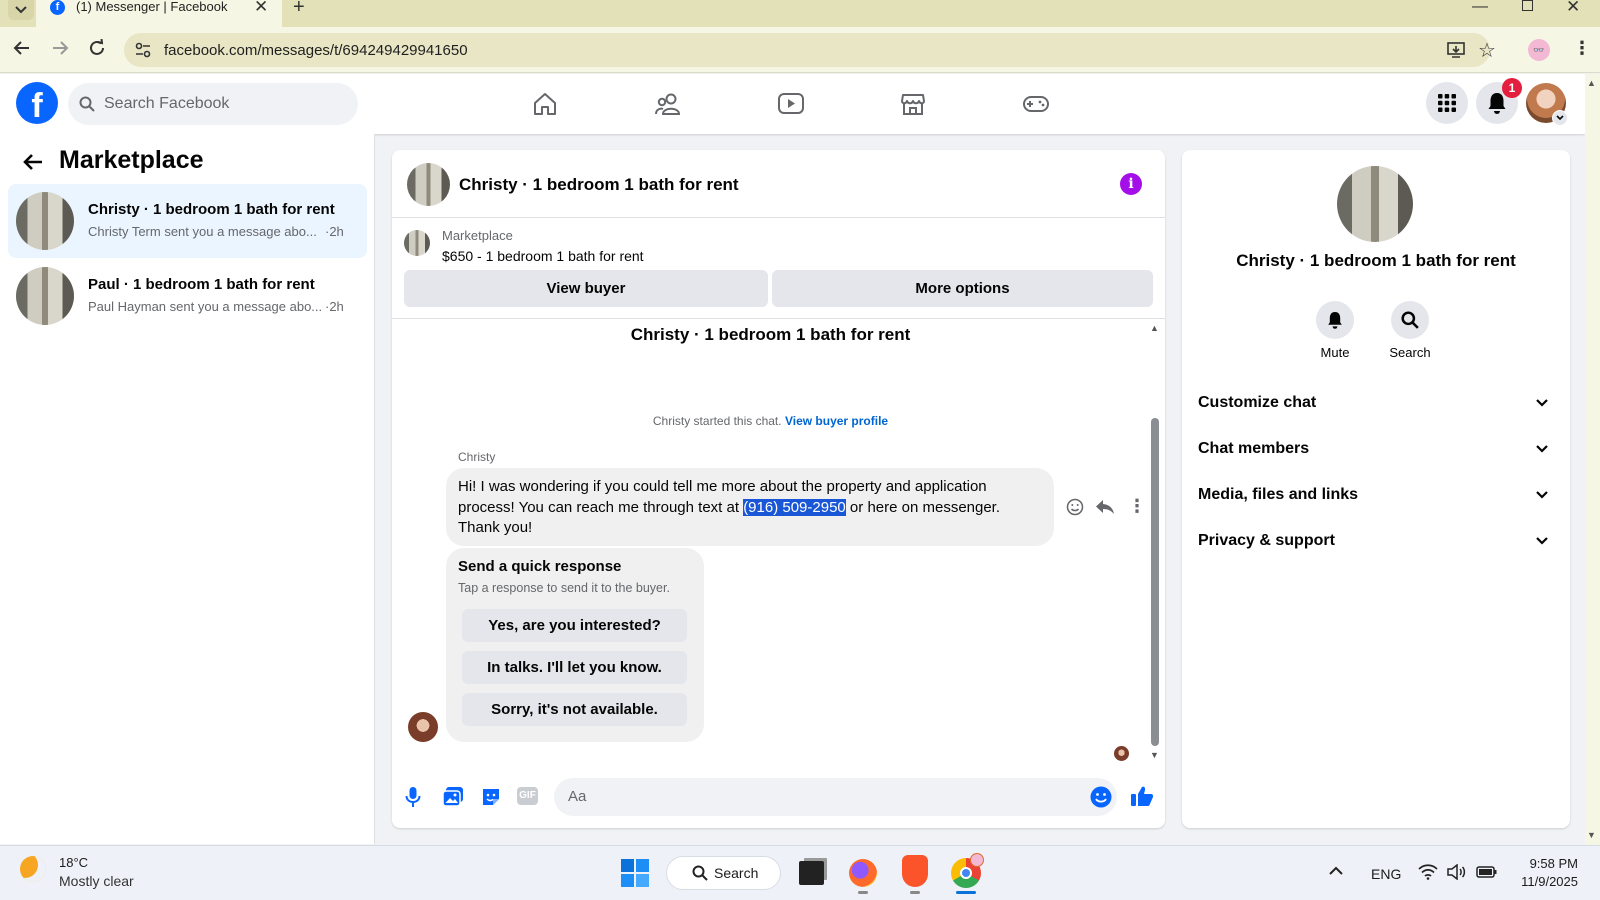  Describe the element at coordinates (863, 873) in the screenshot. I see `firefox-icon` at that location.